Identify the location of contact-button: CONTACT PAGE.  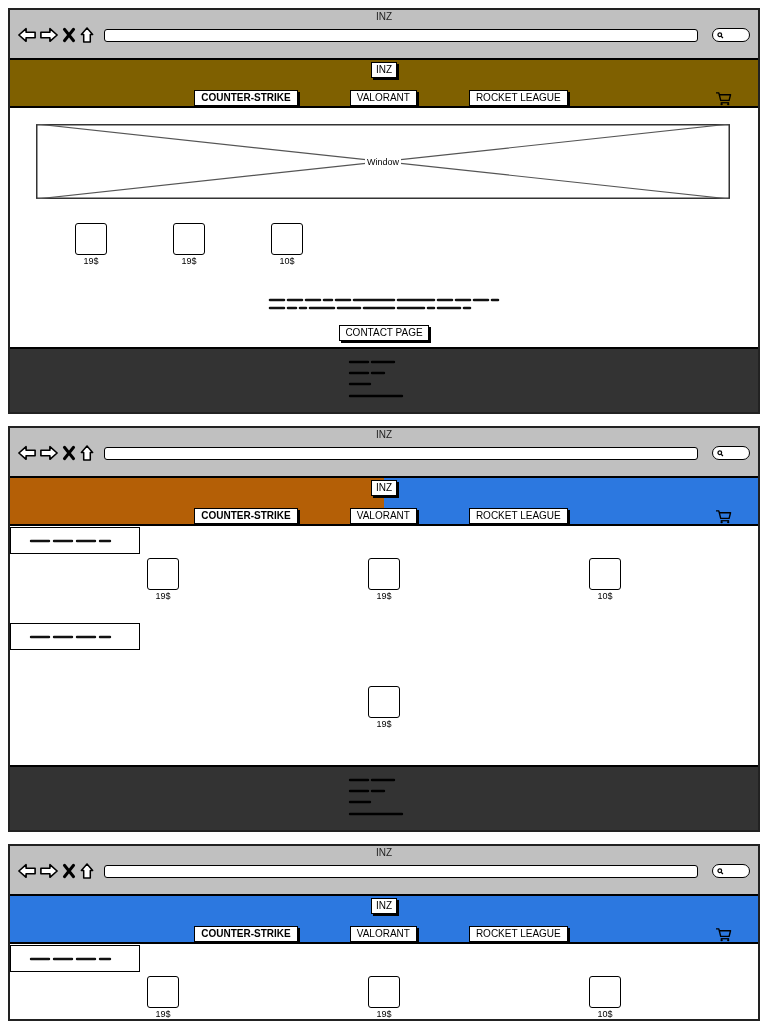
(384, 333).